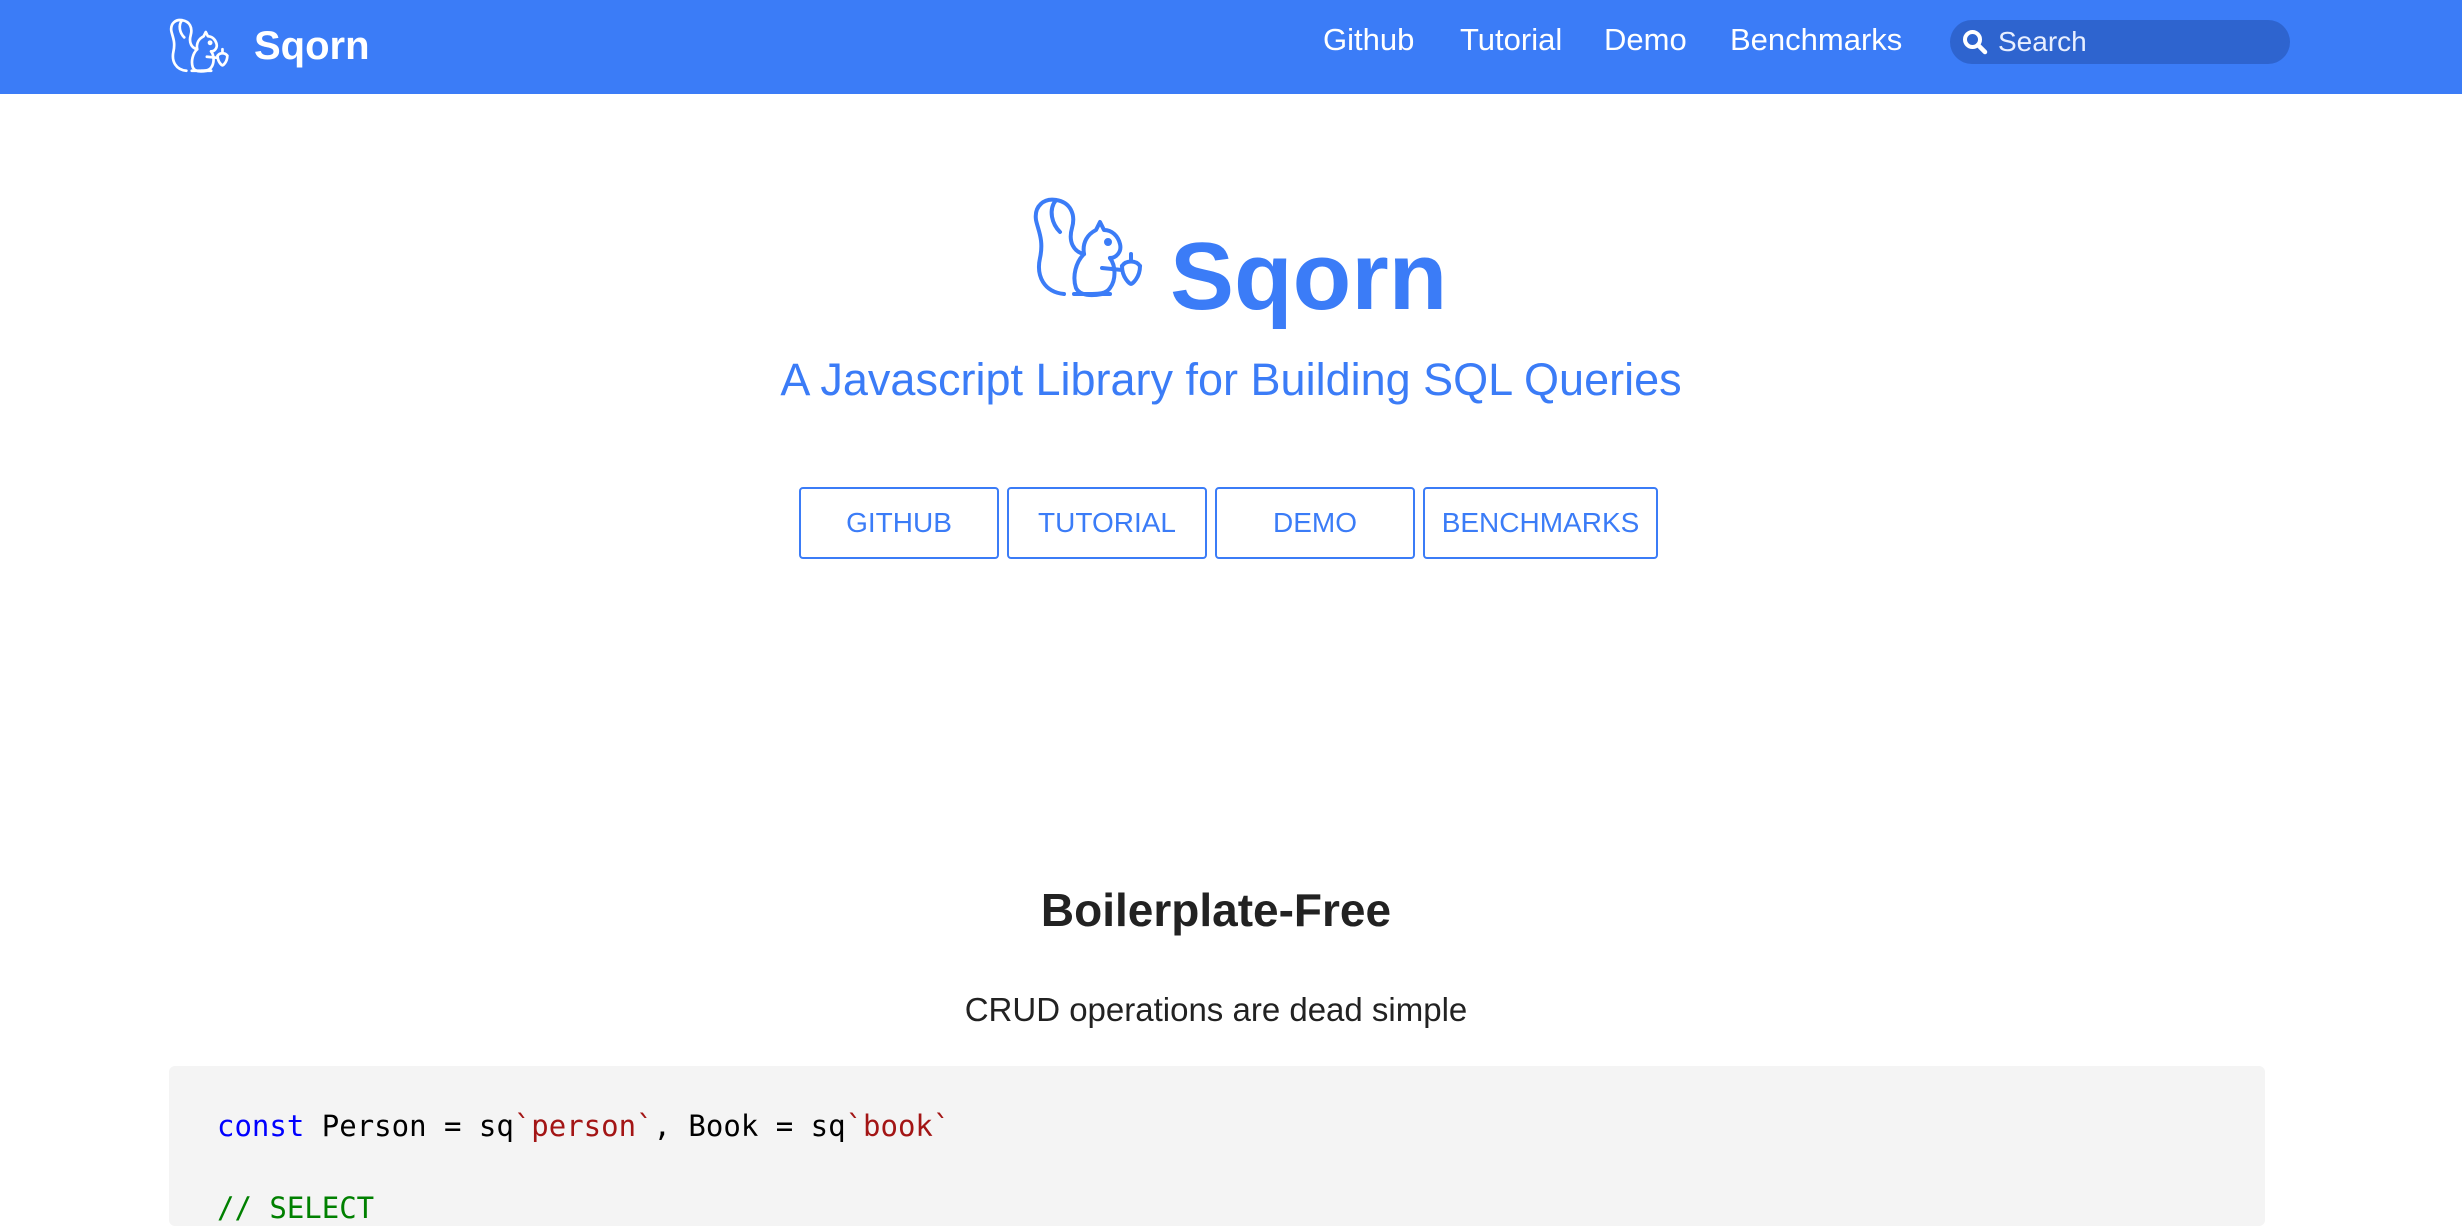  Describe the element at coordinates (409, 1126) in the screenshot. I see `code-text: Person = sq` at that location.